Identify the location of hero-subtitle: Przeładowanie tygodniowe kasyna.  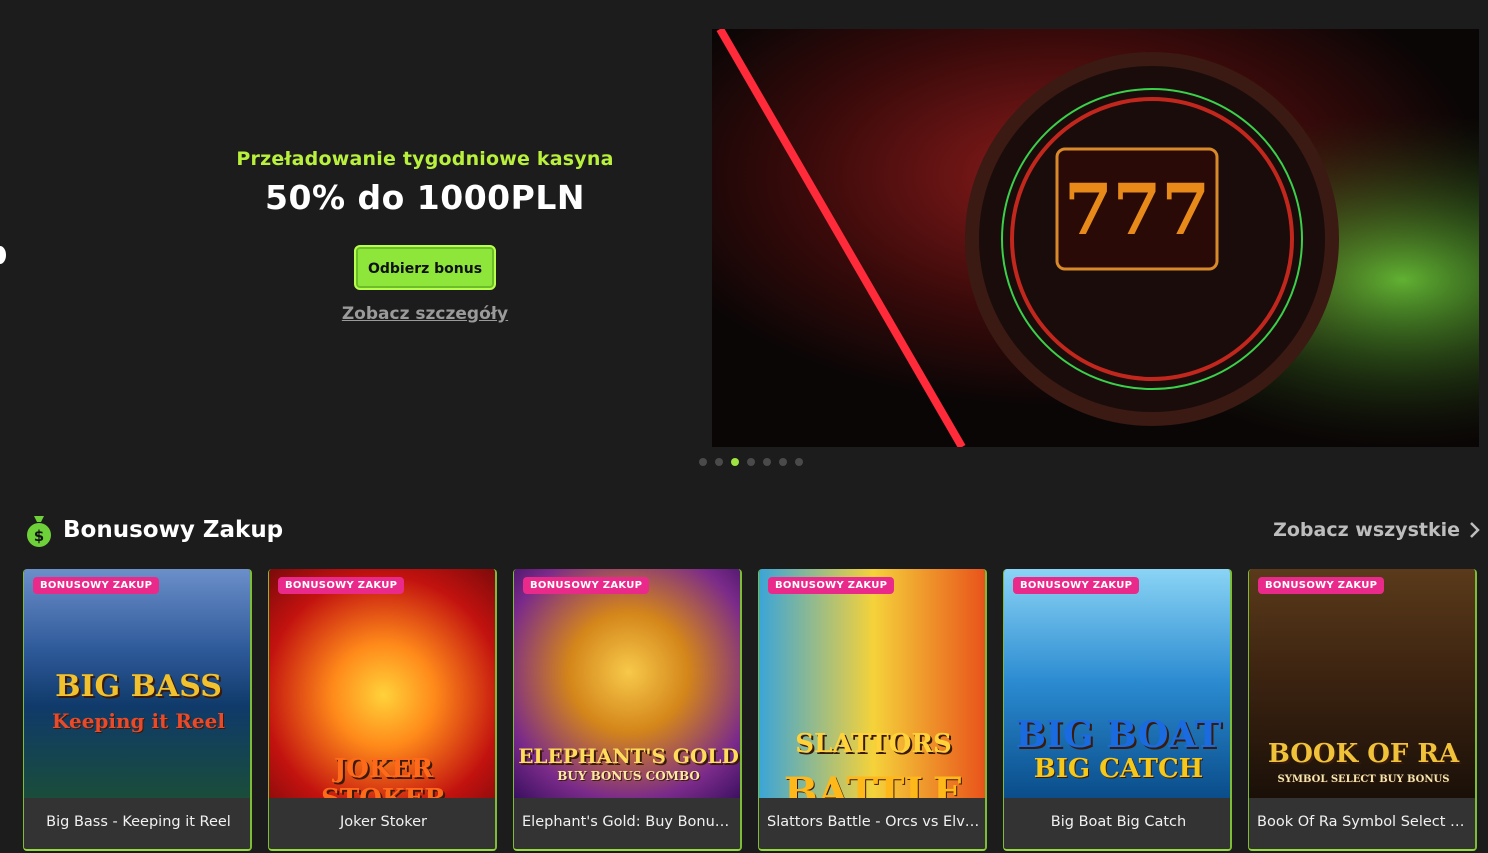
(425, 159).